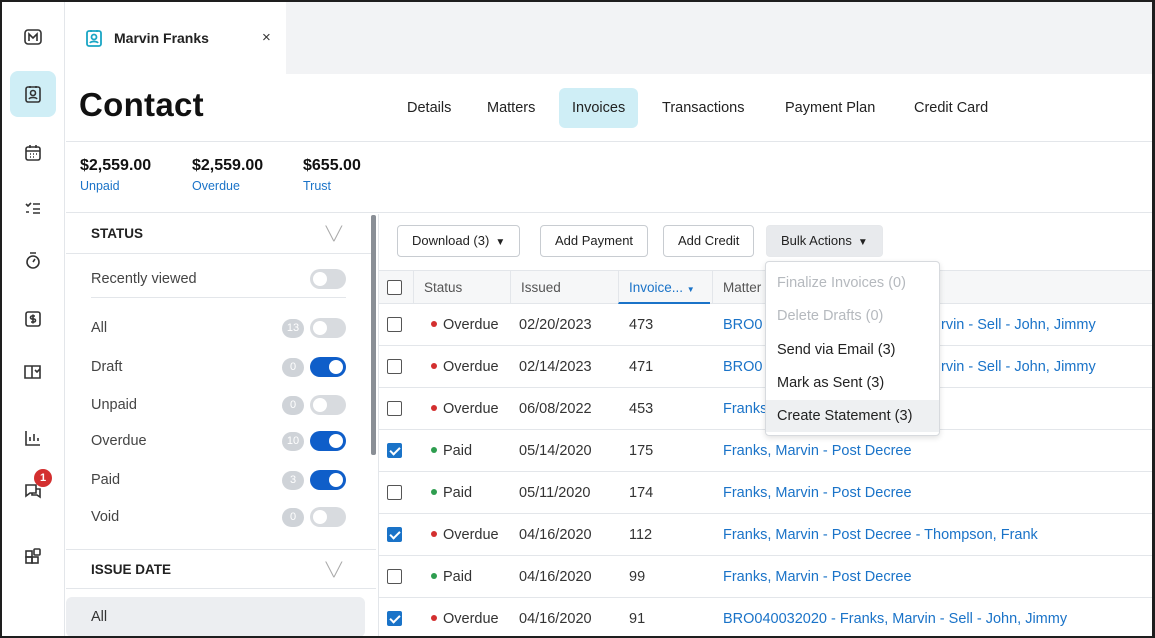 The width and height of the screenshot is (1155, 638). Describe the element at coordinates (852, 350) in the screenshot. I see `menu-send-via-email: Send via Email (3)` at that location.